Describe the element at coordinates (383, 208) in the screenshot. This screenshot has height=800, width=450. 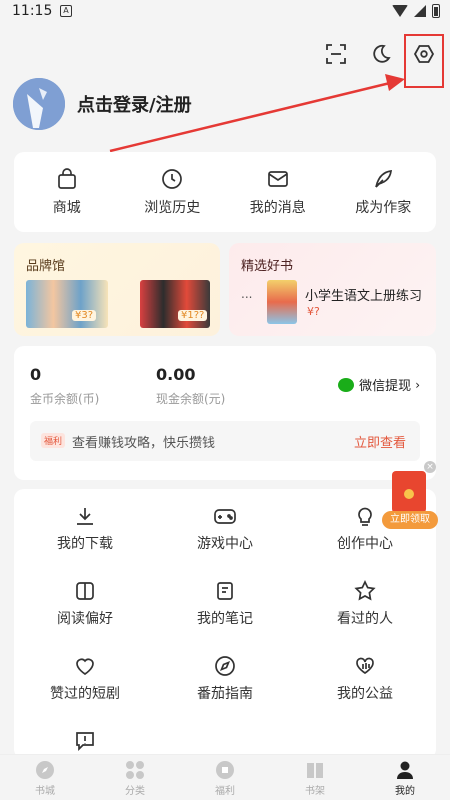
I see `quick-item-label: 成为作家` at that location.